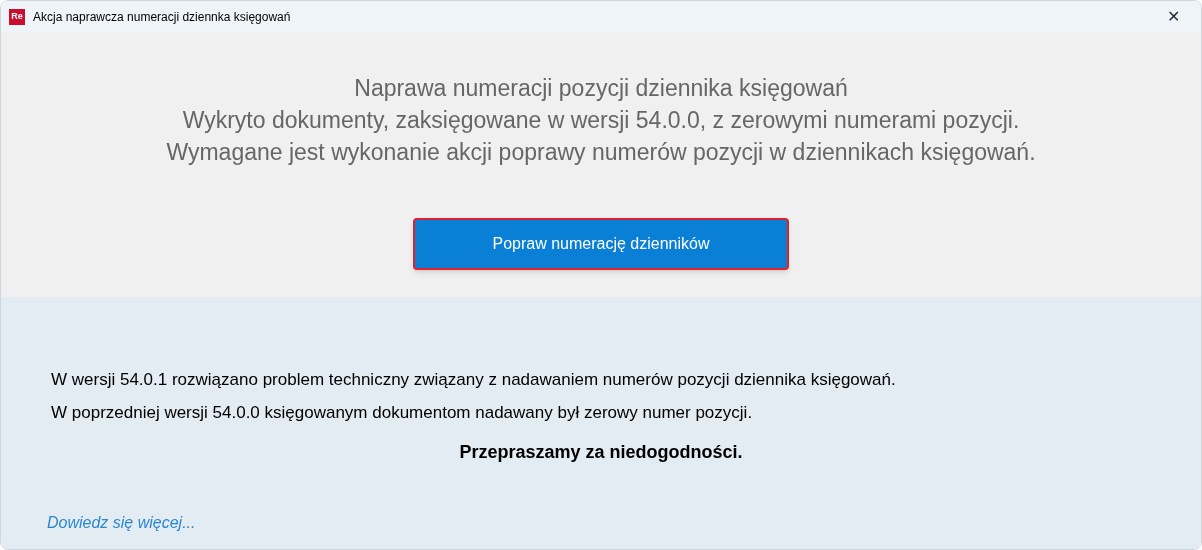 The width and height of the screenshot is (1202, 550). I want to click on message-text: Wymagane jest wykonanie akcji poprawy numerów pozycji w dziennikach księgowań., so click(601, 152).